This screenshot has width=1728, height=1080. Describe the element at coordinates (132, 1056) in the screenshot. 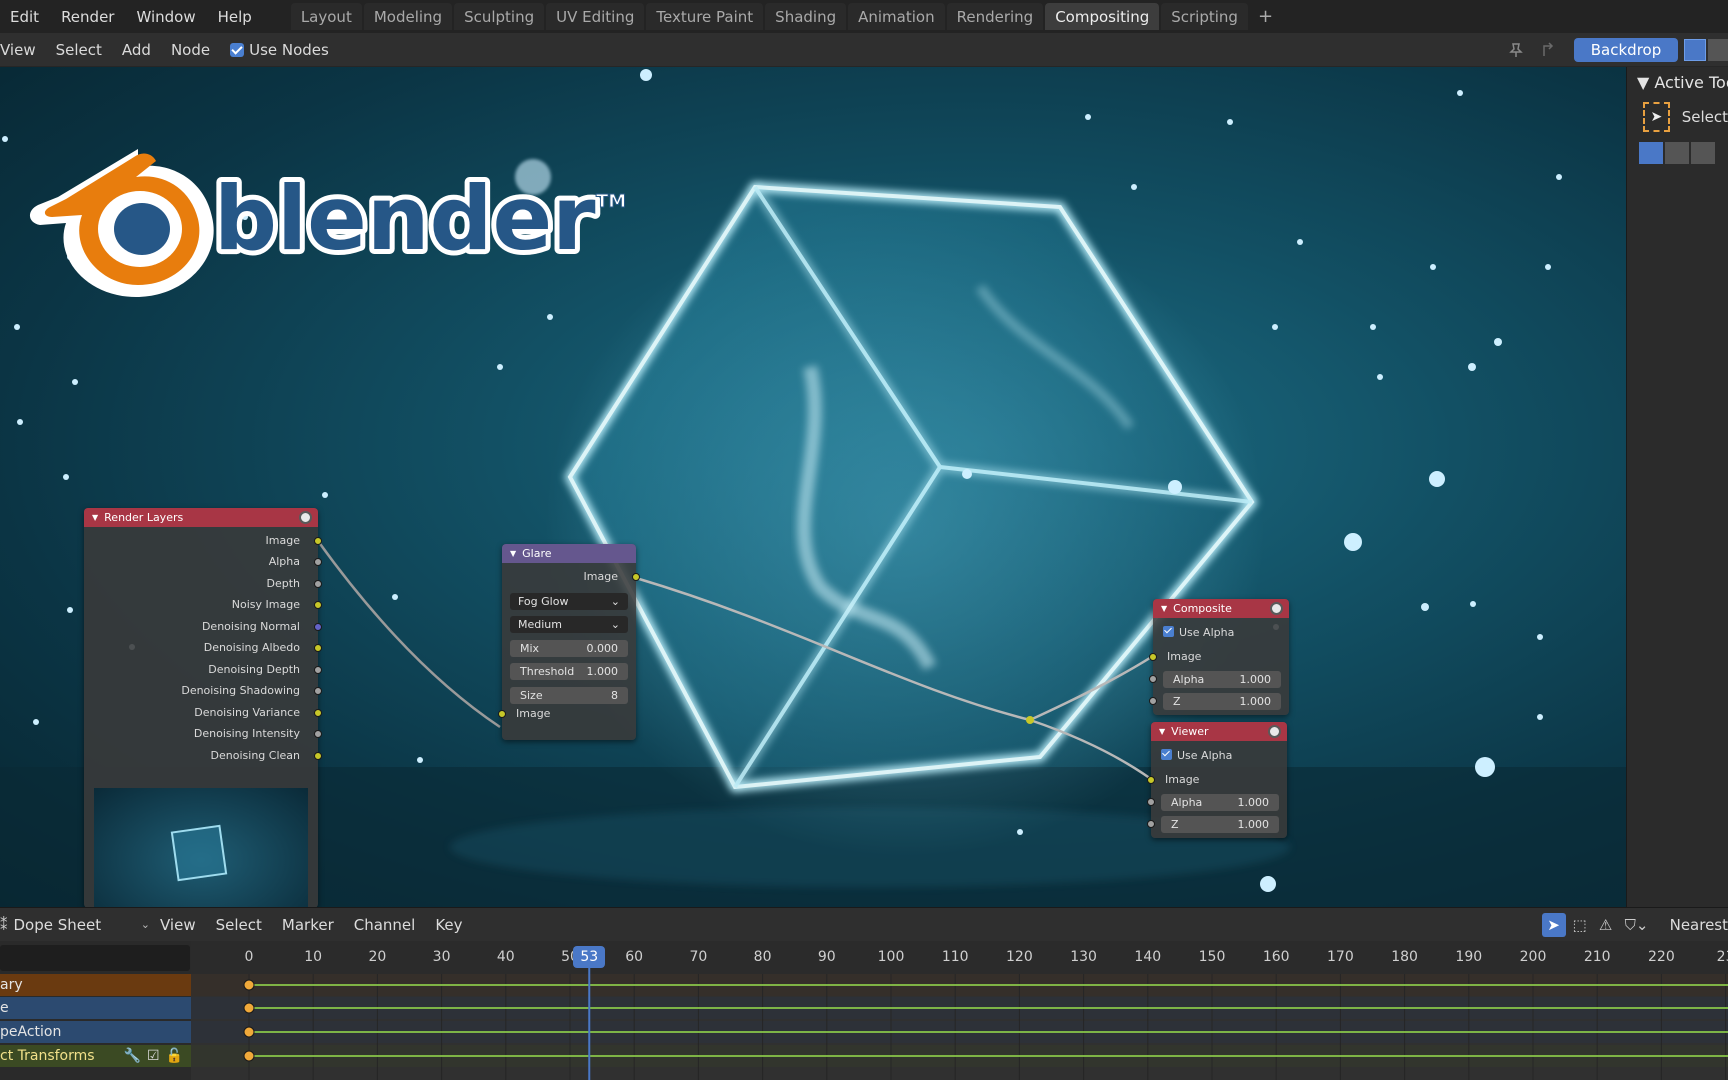

I see `wrench-icon: 🔧` at that location.